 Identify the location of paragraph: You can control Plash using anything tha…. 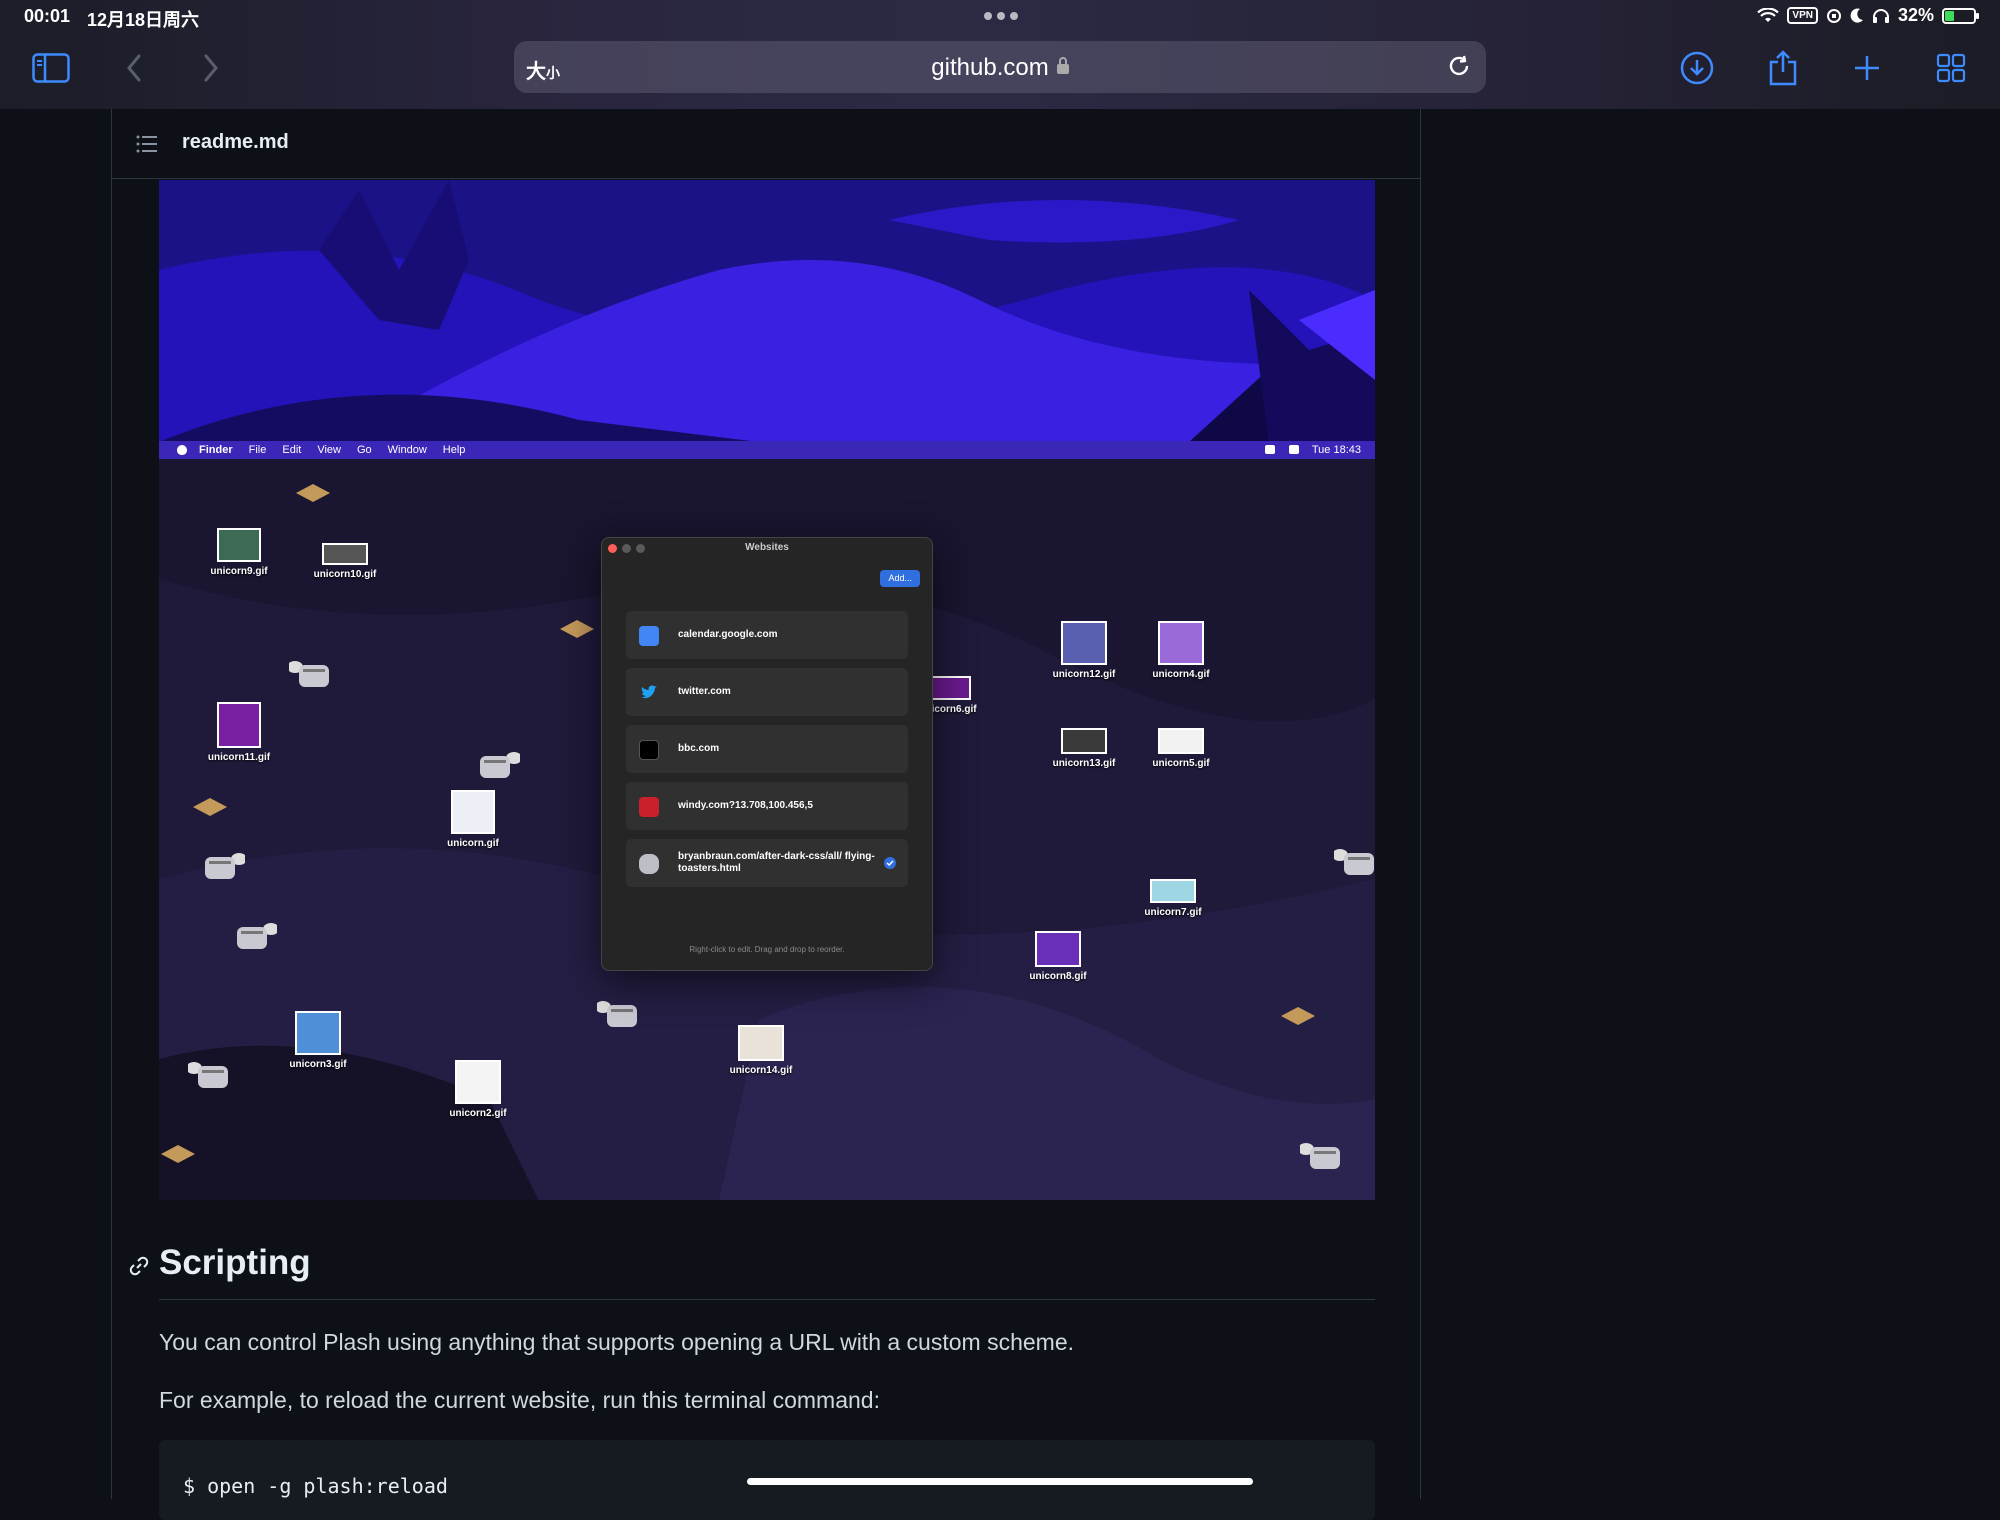
(617, 1342).